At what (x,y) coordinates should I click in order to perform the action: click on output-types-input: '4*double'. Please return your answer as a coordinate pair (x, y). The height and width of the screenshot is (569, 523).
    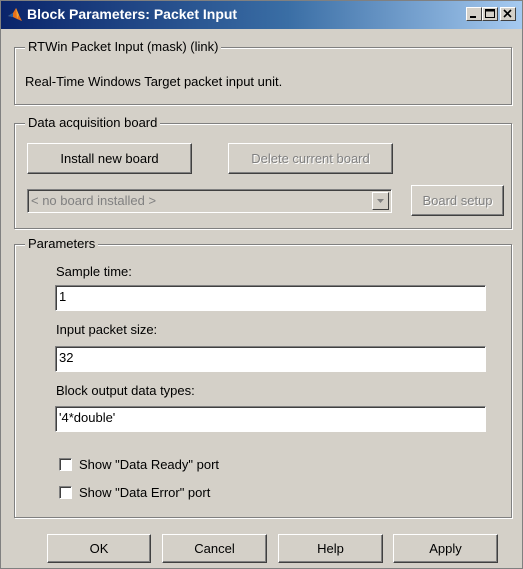
    Looking at the image, I should click on (270, 419).